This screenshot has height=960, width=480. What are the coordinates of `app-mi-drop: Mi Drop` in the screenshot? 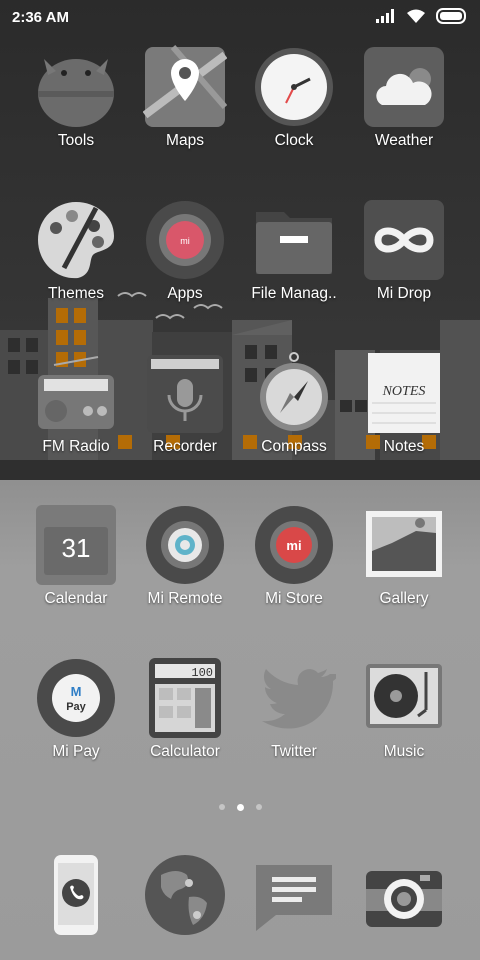 It's located at (404, 263).